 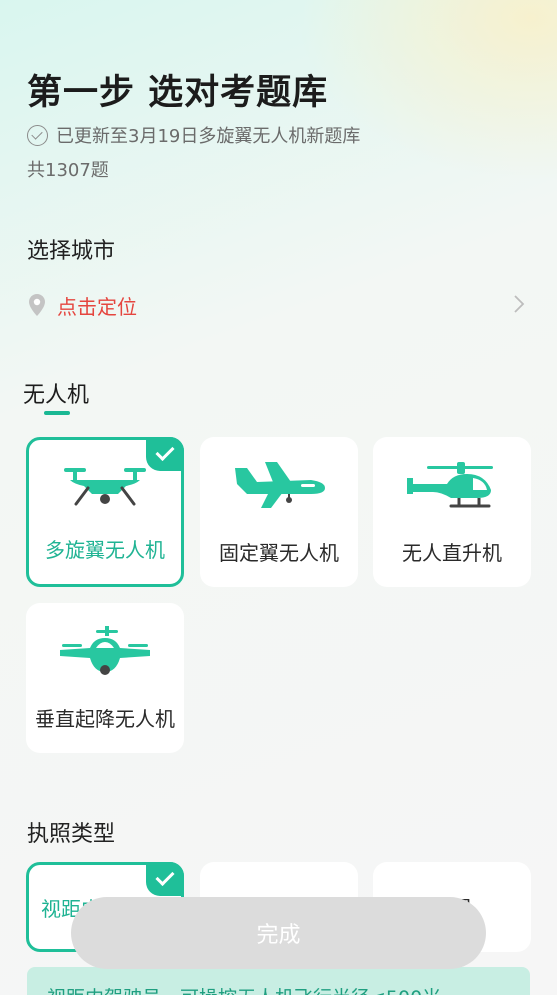 I want to click on vtol-drone-icon, so click(x=105, y=650).